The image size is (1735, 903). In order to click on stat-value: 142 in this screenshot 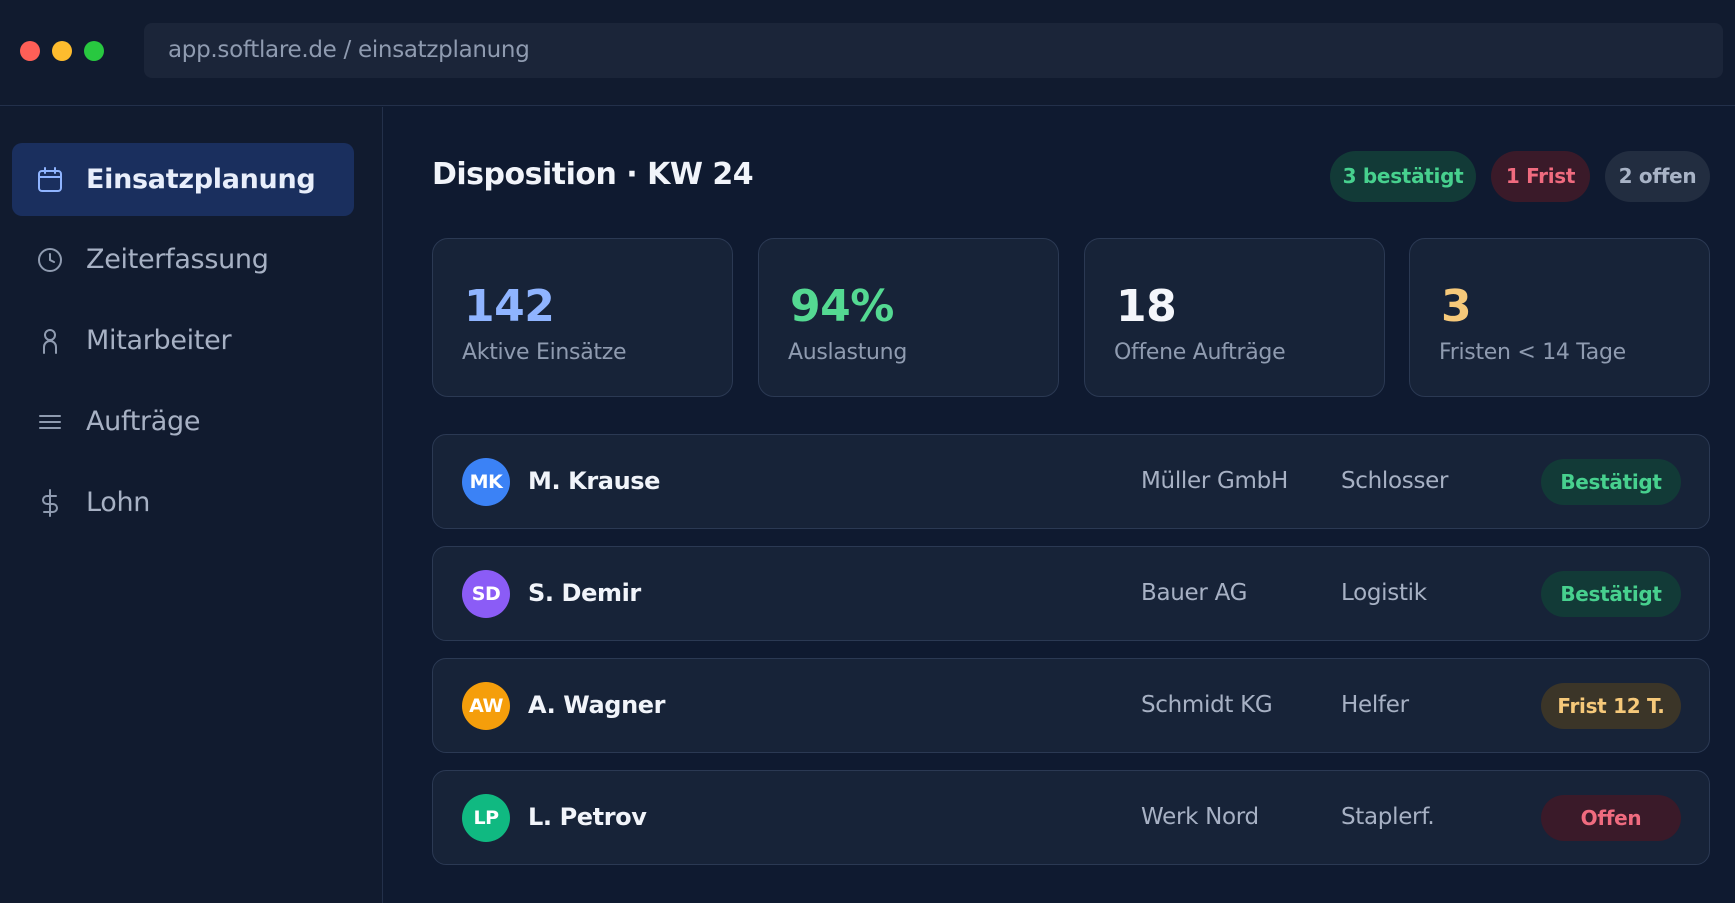, I will do `click(509, 306)`.